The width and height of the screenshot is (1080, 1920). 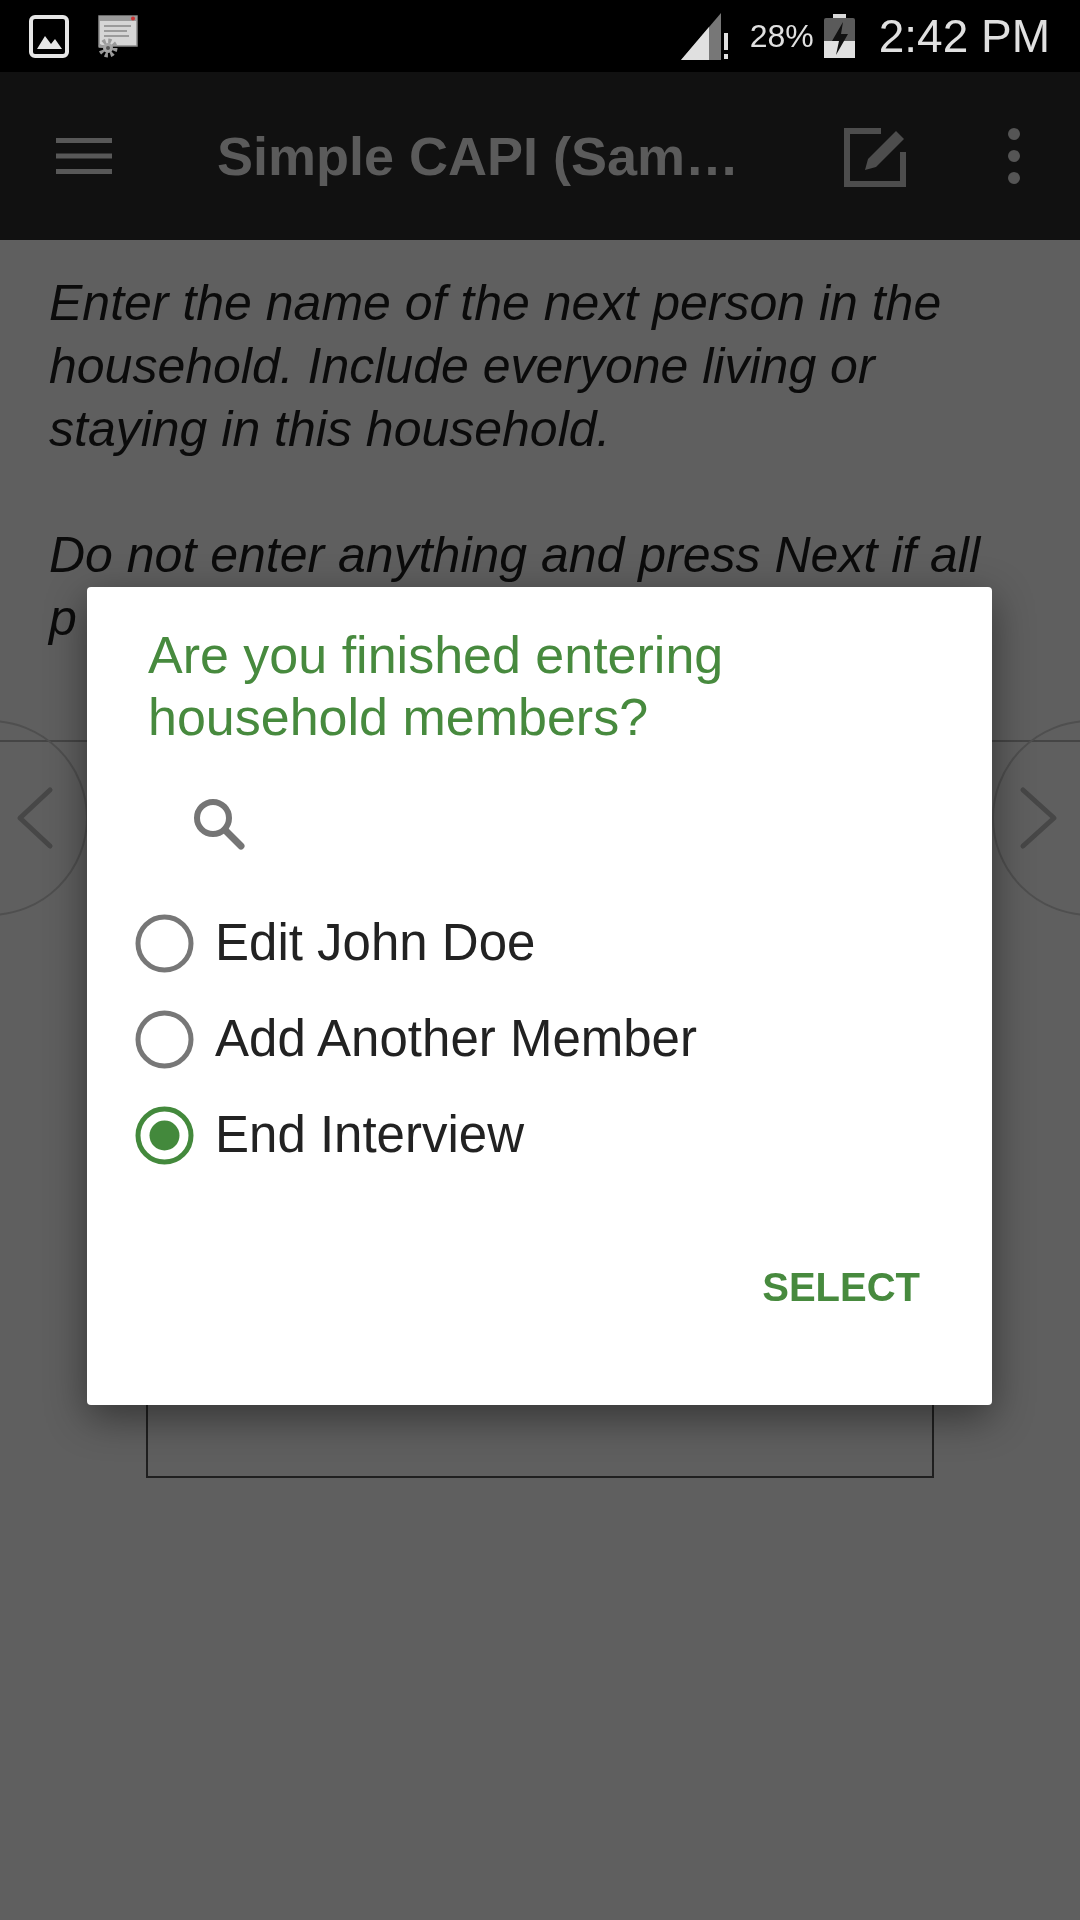 What do you see at coordinates (335, 943) in the screenshot?
I see `radio-option: Edit John Doe` at bounding box center [335, 943].